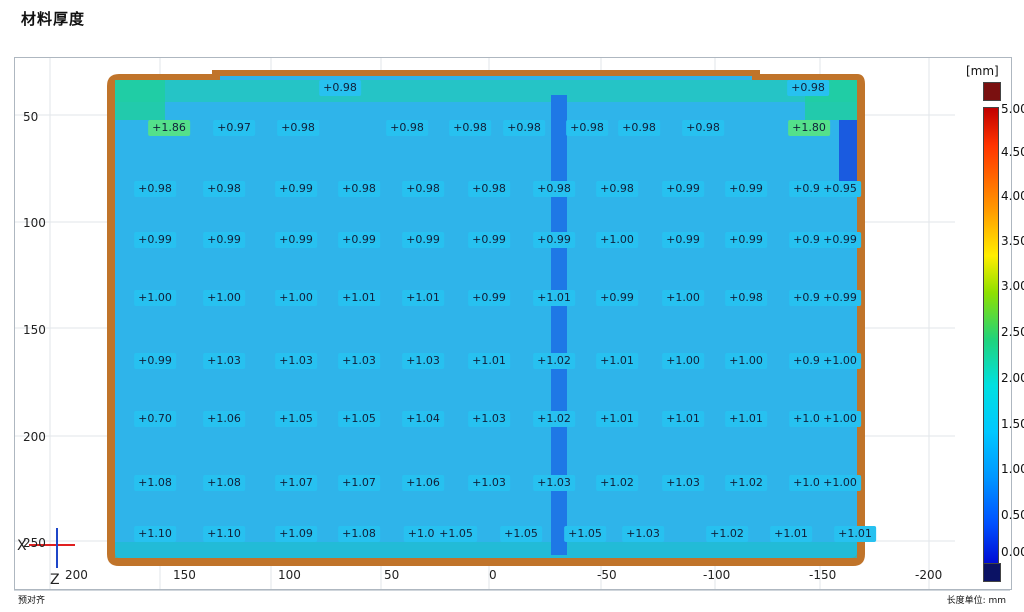  Describe the element at coordinates (392, 575) in the screenshot. I see `x-tick: 50` at that location.